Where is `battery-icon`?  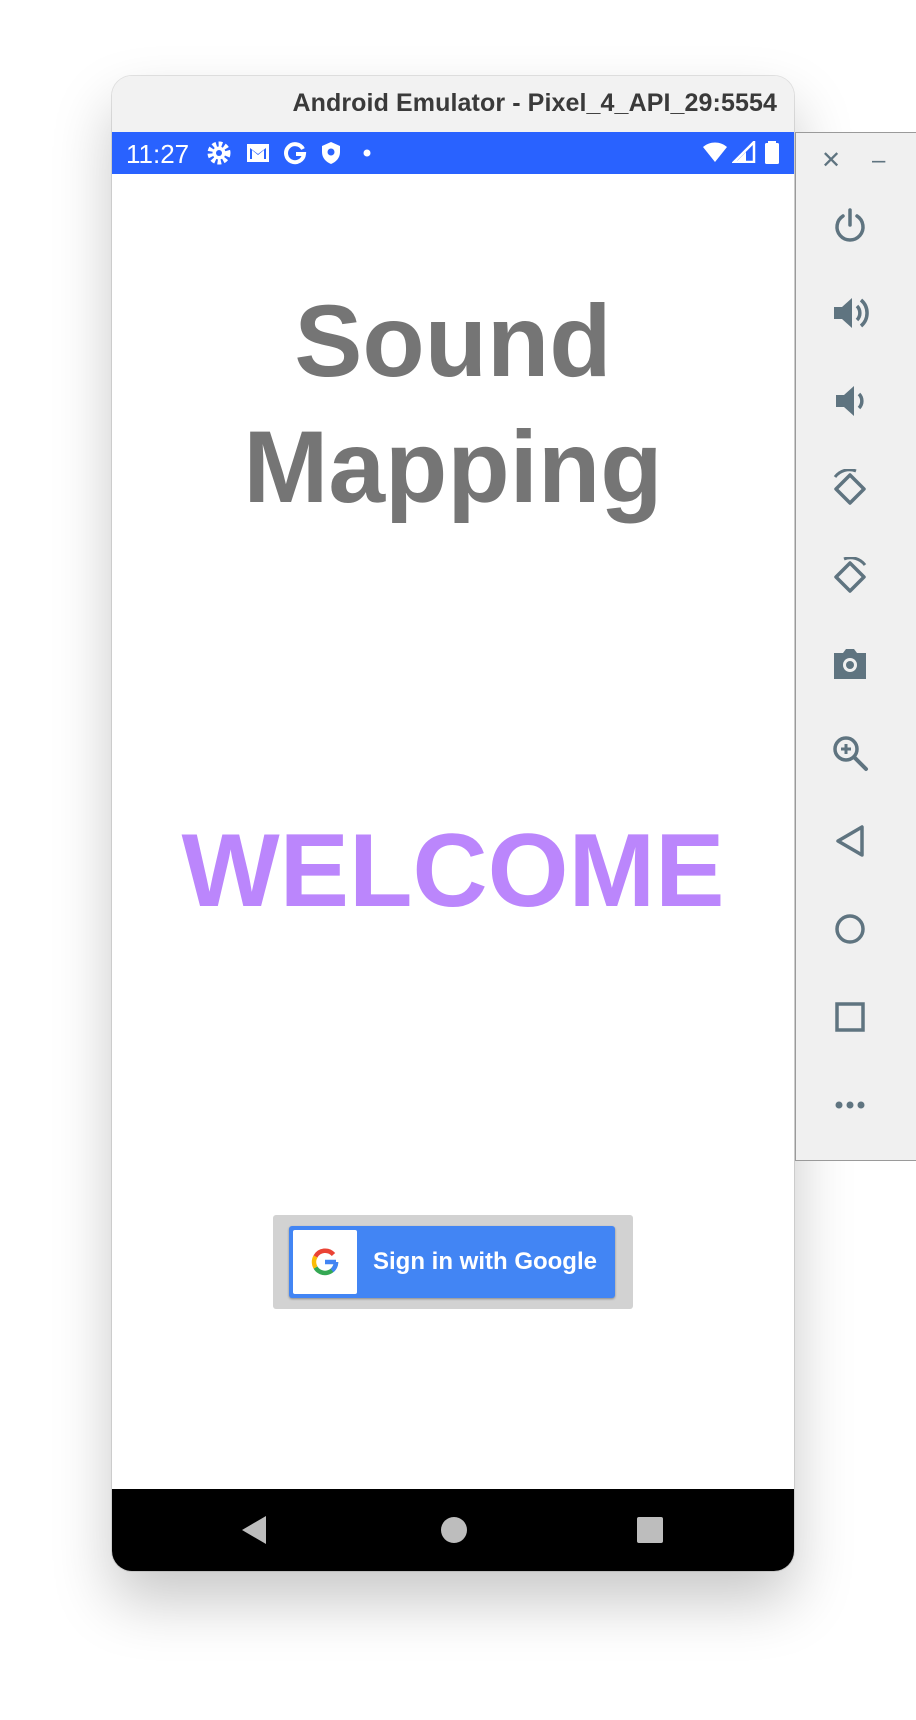
battery-icon is located at coordinates (772, 152).